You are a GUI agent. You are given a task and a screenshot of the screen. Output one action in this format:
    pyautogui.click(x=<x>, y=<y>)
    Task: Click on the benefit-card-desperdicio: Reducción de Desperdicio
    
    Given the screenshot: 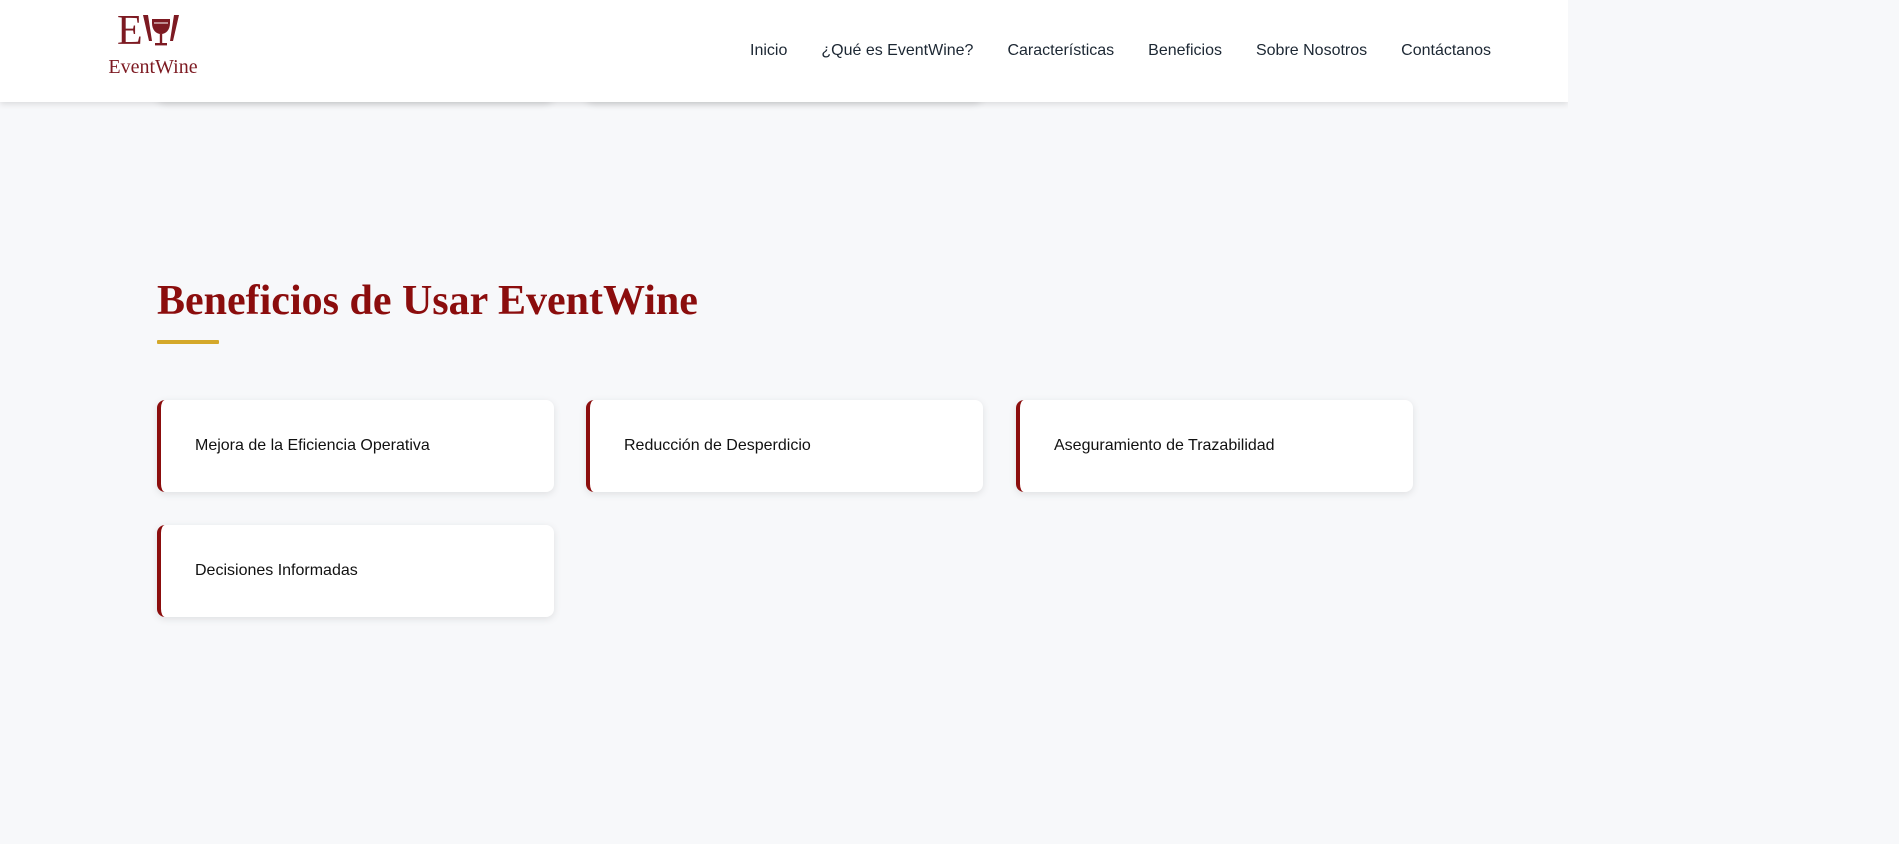 What is the action you would take?
    pyautogui.click(x=784, y=446)
    